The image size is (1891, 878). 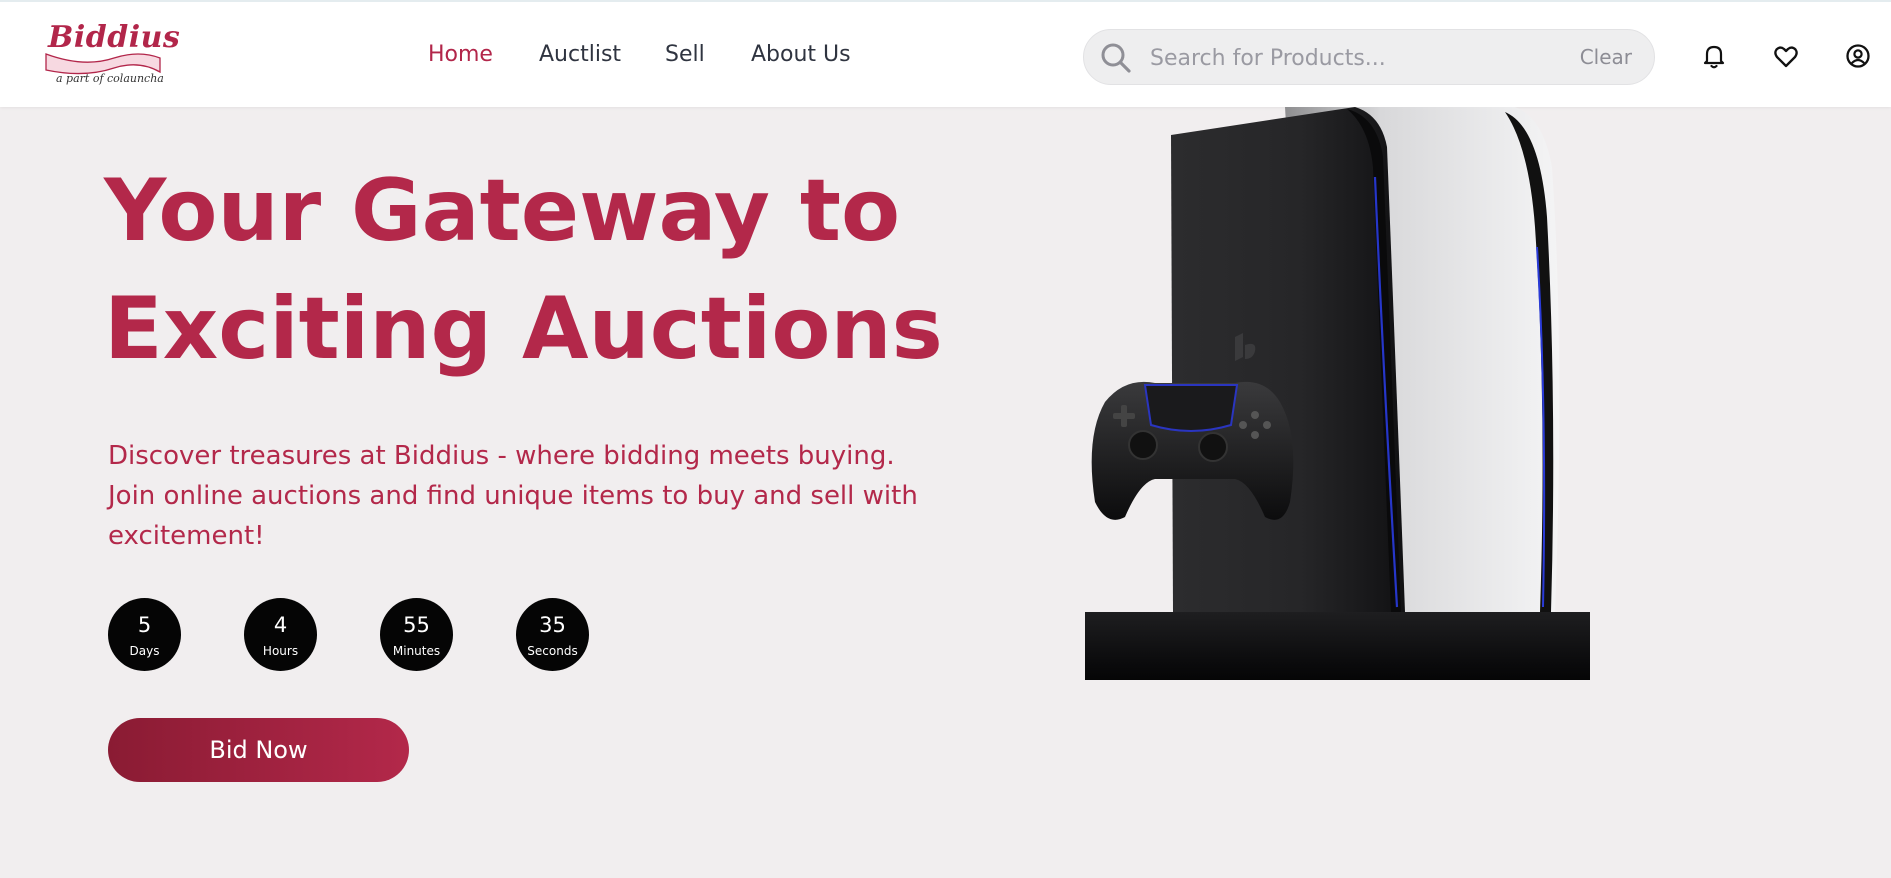 I want to click on nav-item-auctlist: Auctlist, so click(x=580, y=54).